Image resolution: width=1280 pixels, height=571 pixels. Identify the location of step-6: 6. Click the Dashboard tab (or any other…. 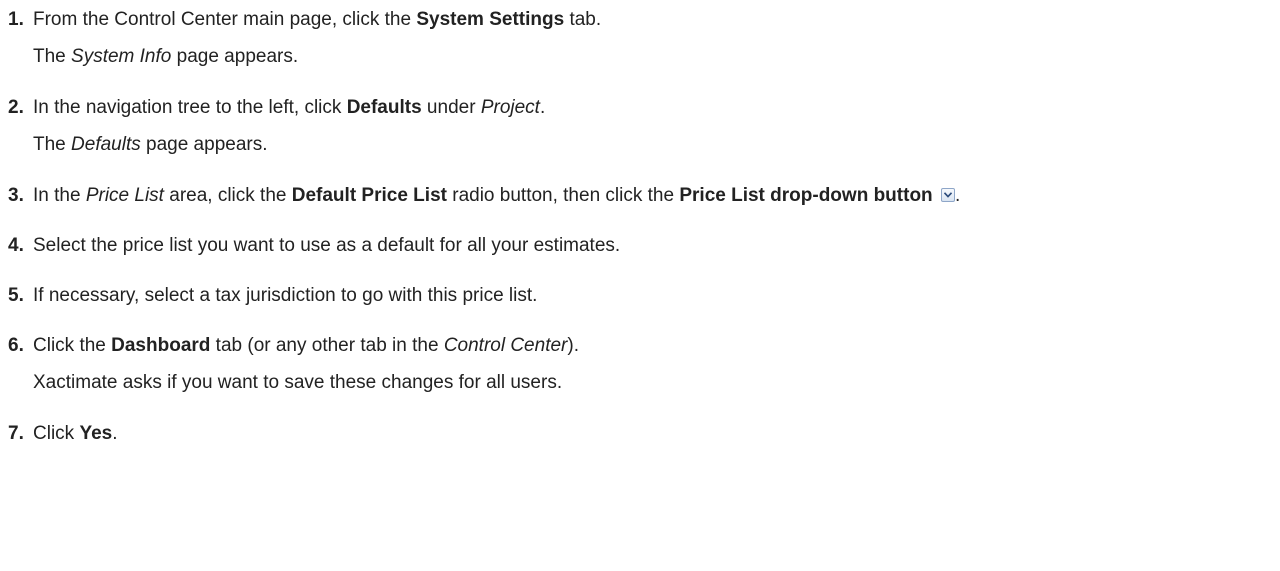
(644, 346).